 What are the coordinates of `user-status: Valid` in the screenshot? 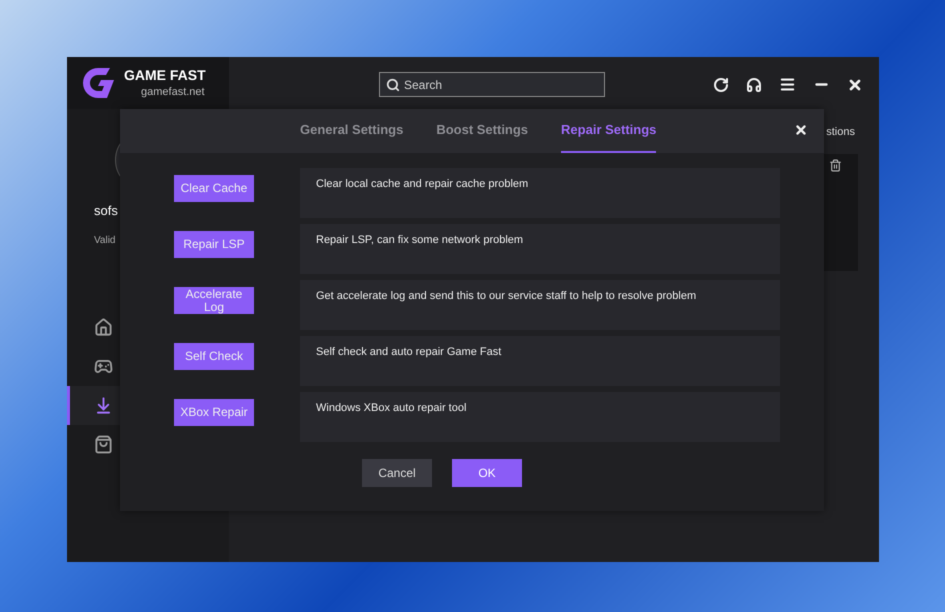 It's located at (105, 241).